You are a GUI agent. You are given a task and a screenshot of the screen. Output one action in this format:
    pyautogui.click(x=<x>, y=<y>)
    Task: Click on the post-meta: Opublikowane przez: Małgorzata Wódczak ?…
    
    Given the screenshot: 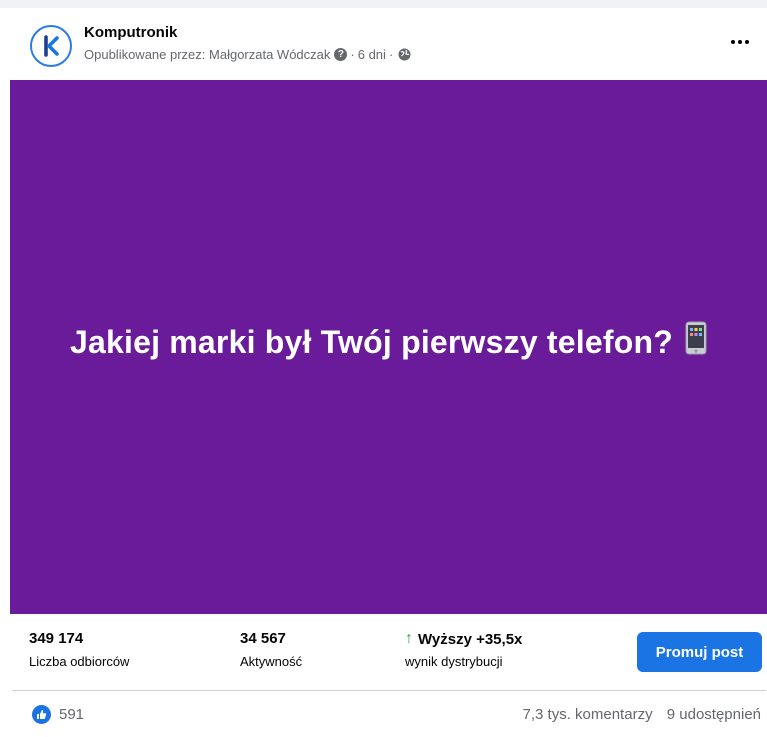 What is the action you would take?
    pyautogui.click(x=247, y=54)
    